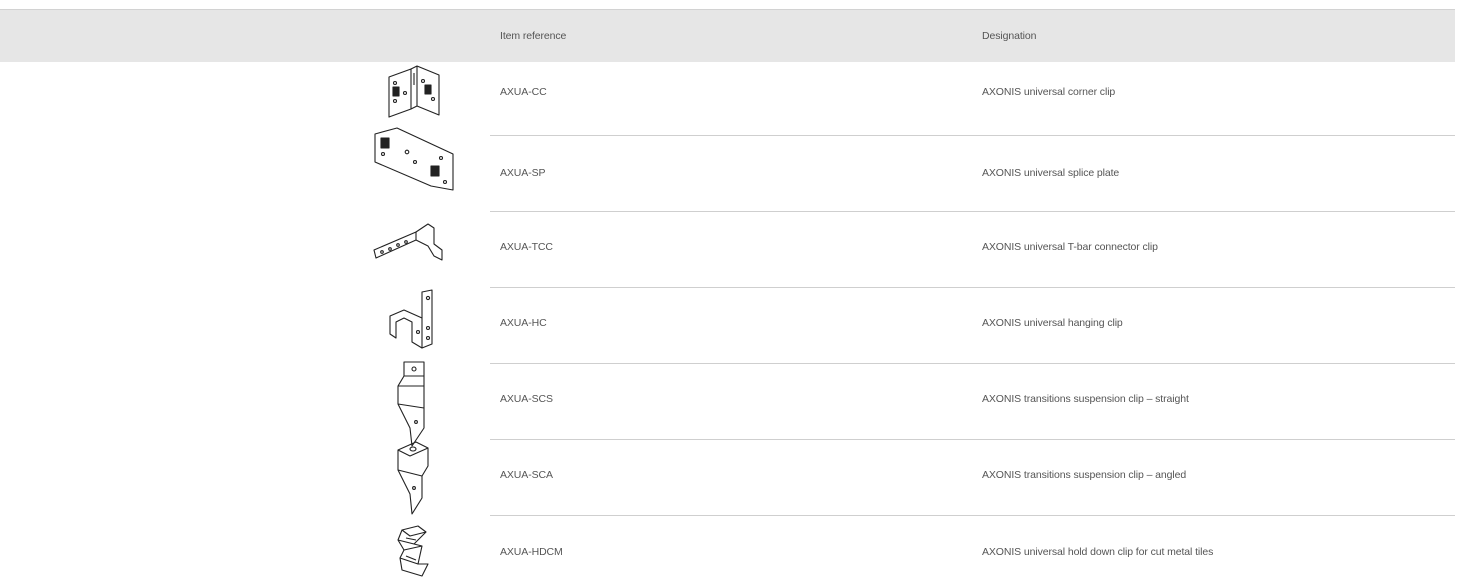 This screenshot has height=585, width=1461. Describe the element at coordinates (412, 404) in the screenshot. I see `suspension-clip-straight-icon` at that location.